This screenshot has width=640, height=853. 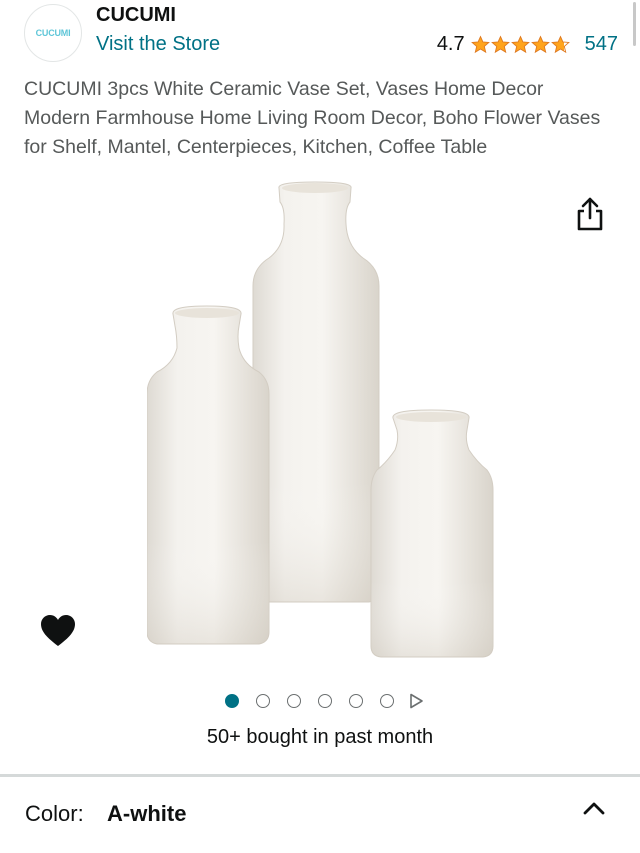 I want to click on share-icon, so click(x=590, y=214).